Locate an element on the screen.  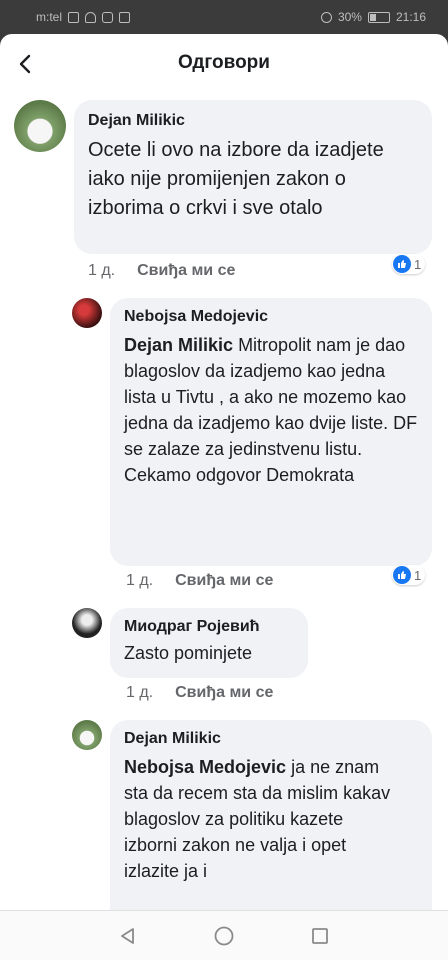
comment-bubble: Миодраг Ројевић Zasto pominjete is located at coordinates (209, 643).